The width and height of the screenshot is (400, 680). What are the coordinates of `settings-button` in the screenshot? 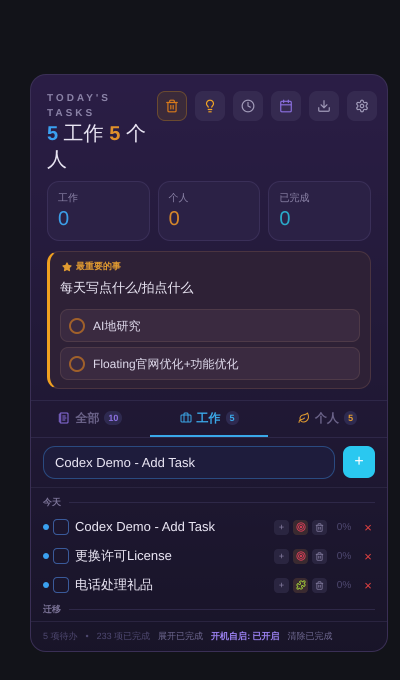 It's located at (362, 106).